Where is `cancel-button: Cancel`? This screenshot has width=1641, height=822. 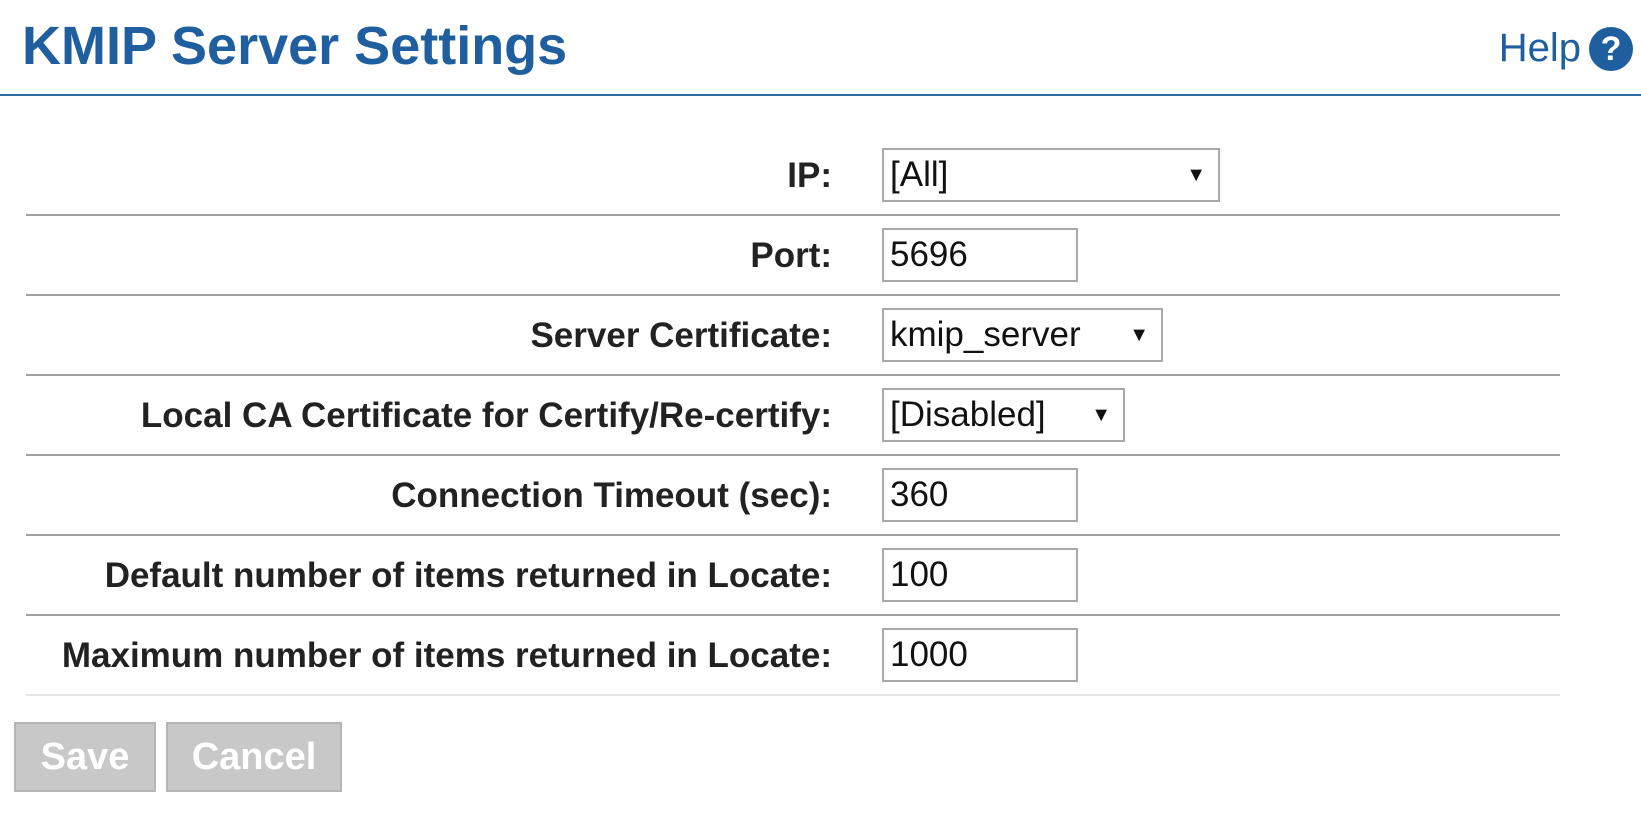 cancel-button: Cancel is located at coordinates (254, 757).